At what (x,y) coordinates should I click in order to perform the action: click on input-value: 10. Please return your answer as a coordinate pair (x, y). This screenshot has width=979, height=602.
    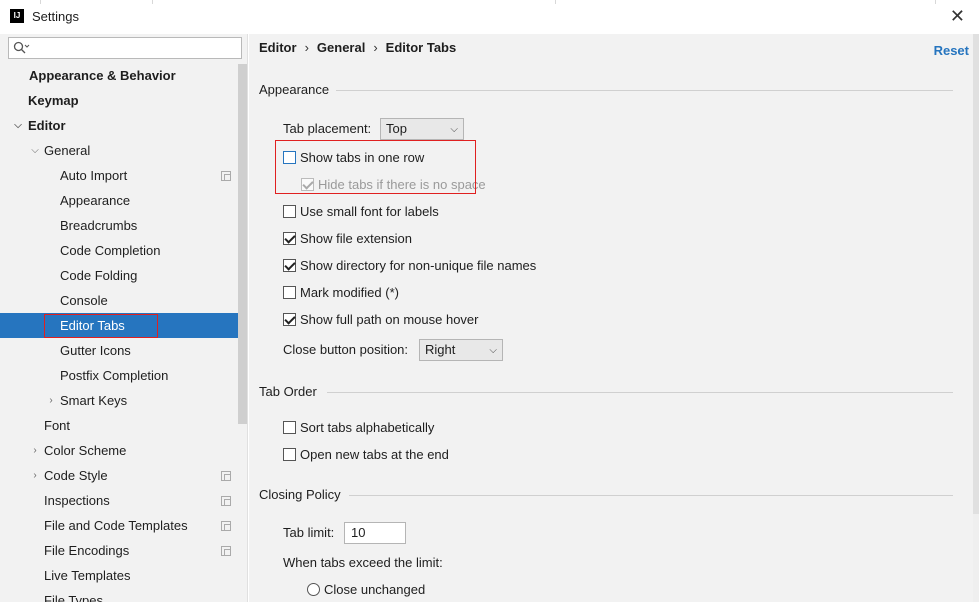
    Looking at the image, I should click on (358, 532).